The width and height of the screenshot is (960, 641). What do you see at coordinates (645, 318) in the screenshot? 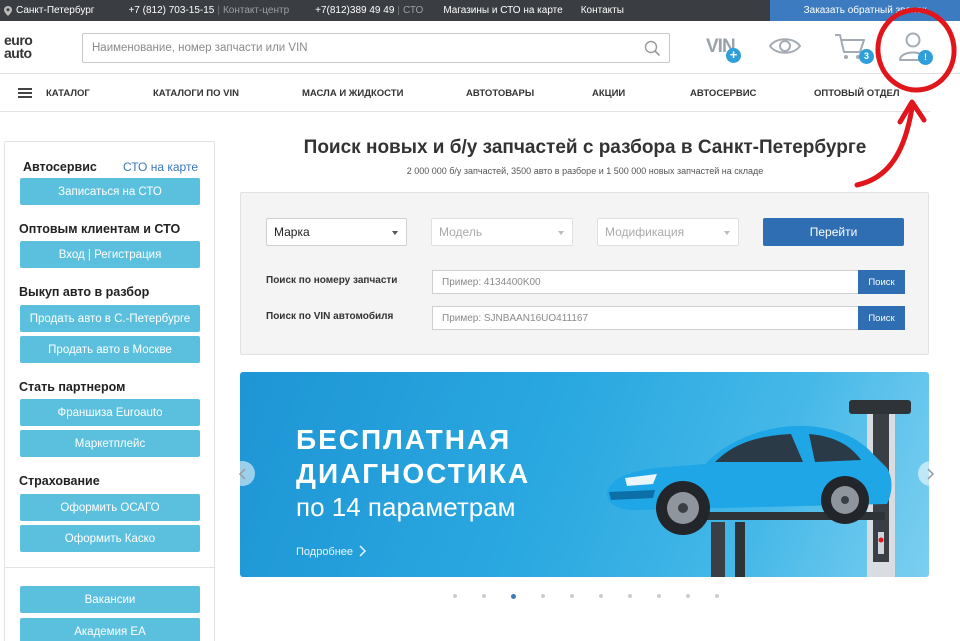
I see `vin-input: Пример: SJNBAAN16UO411167` at bounding box center [645, 318].